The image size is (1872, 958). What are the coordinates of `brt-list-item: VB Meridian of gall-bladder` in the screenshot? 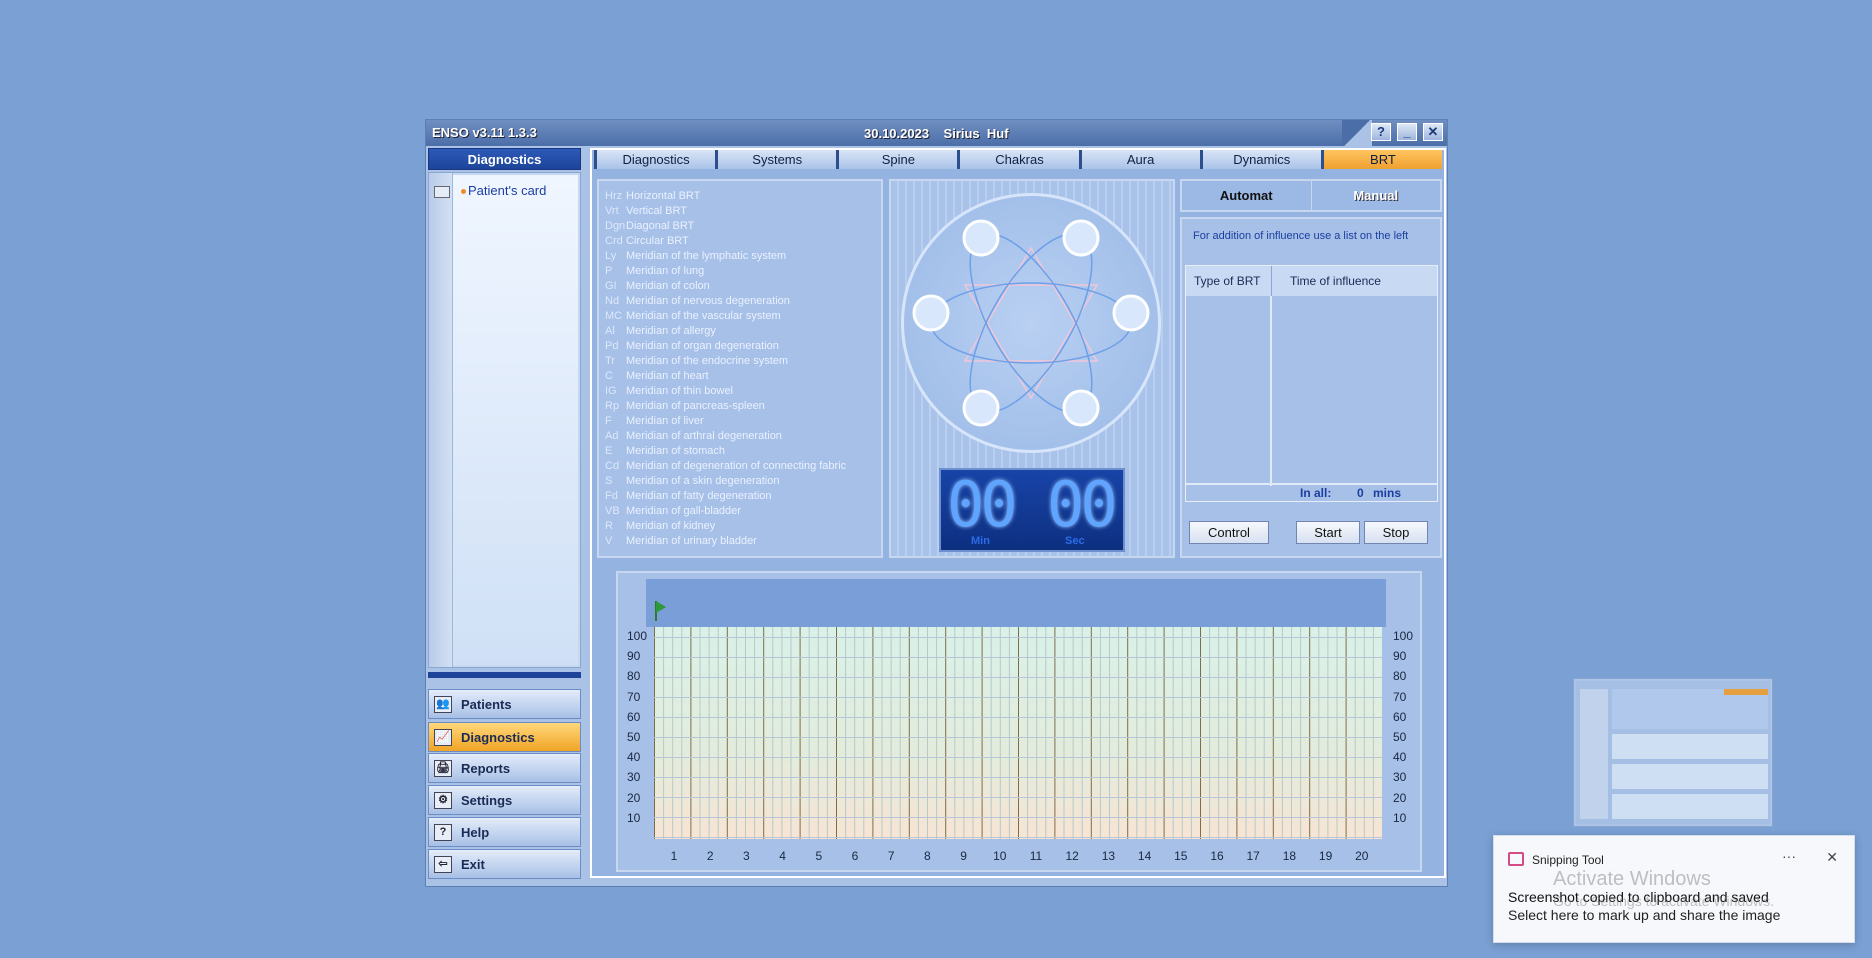 It's located at (740, 512).